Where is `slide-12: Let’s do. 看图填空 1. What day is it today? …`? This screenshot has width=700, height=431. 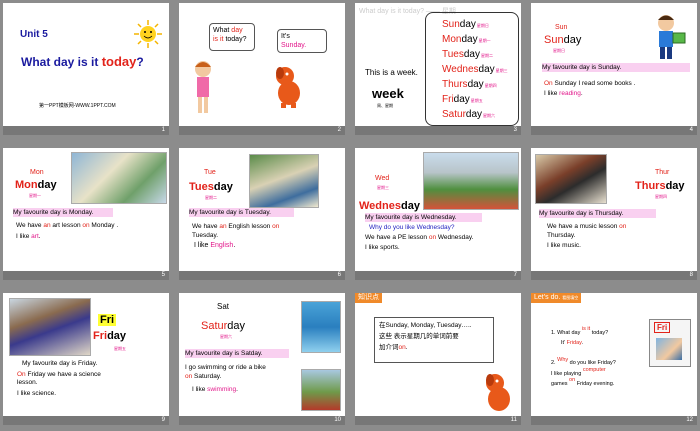 slide-12: Let’s do. 看图填空 1. What day is it today? … is located at coordinates (614, 359).